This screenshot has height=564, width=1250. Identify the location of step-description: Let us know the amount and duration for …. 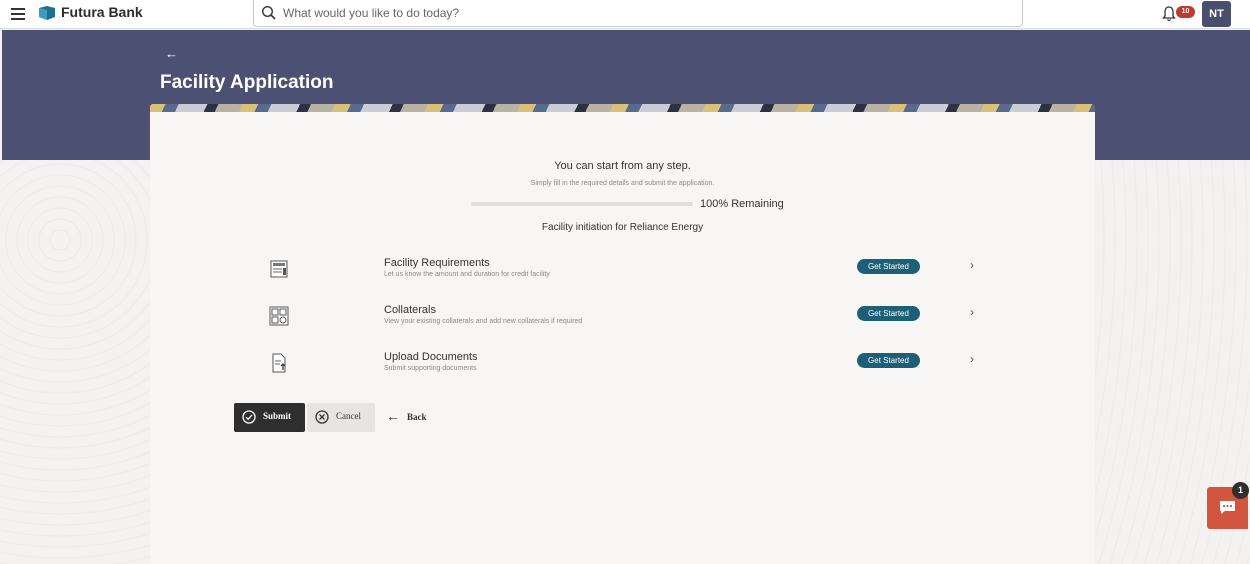
(467, 274).